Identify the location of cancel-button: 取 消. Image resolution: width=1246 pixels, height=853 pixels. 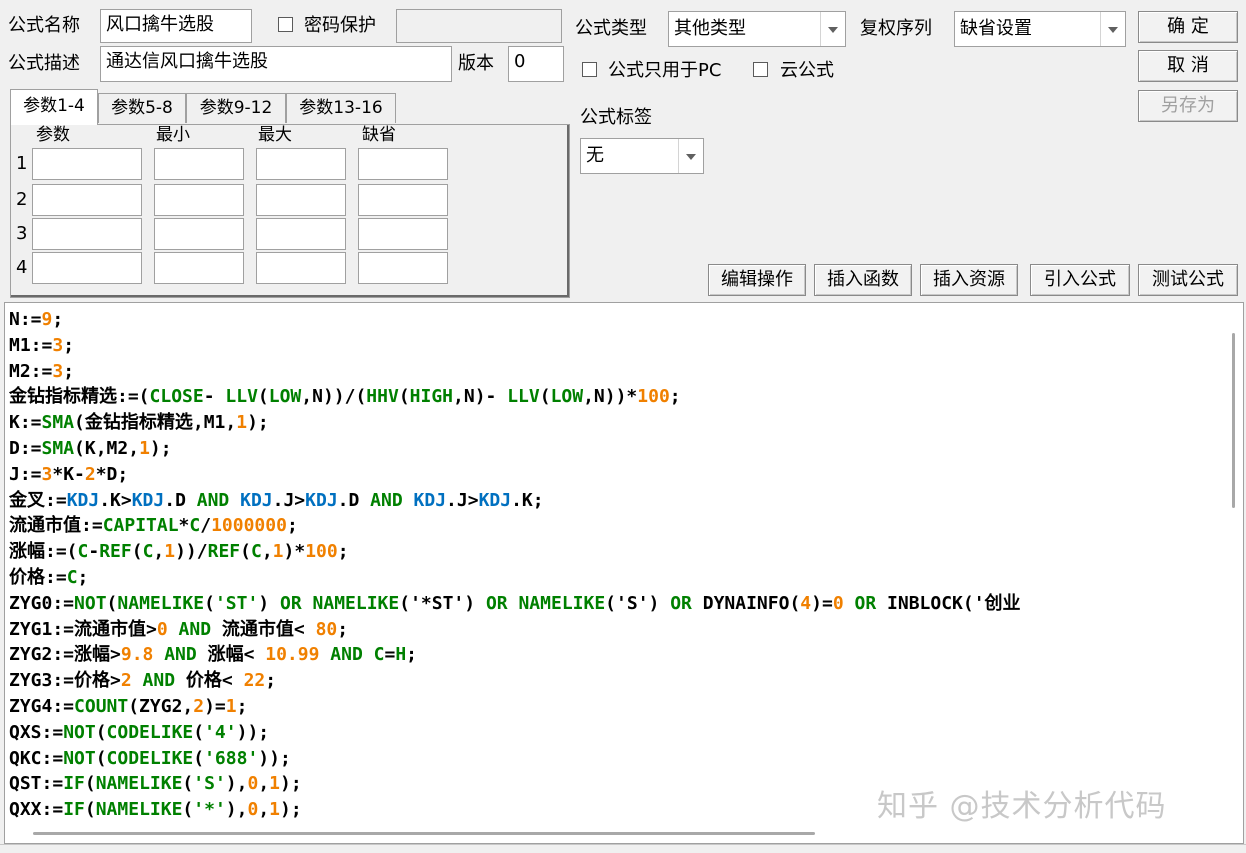
(1188, 66).